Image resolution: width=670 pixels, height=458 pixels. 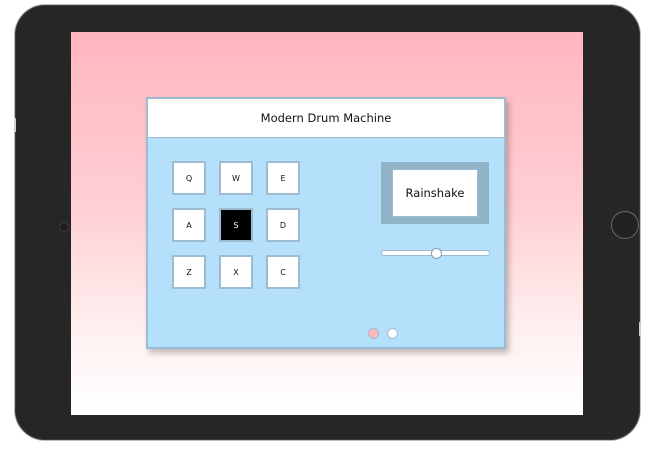 What do you see at coordinates (373, 333) in the screenshot?
I see `power-toggle` at bounding box center [373, 333].